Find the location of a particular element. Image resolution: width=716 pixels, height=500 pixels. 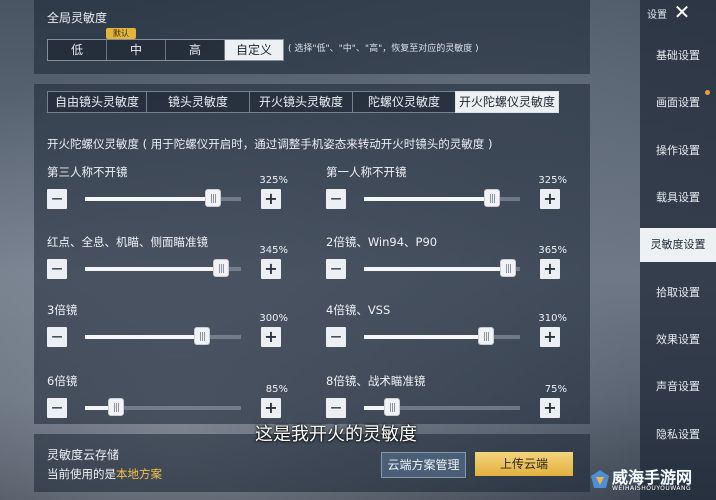

global-sensitivity-title: 全局灵敏度 is located at coordinates (77, 18).